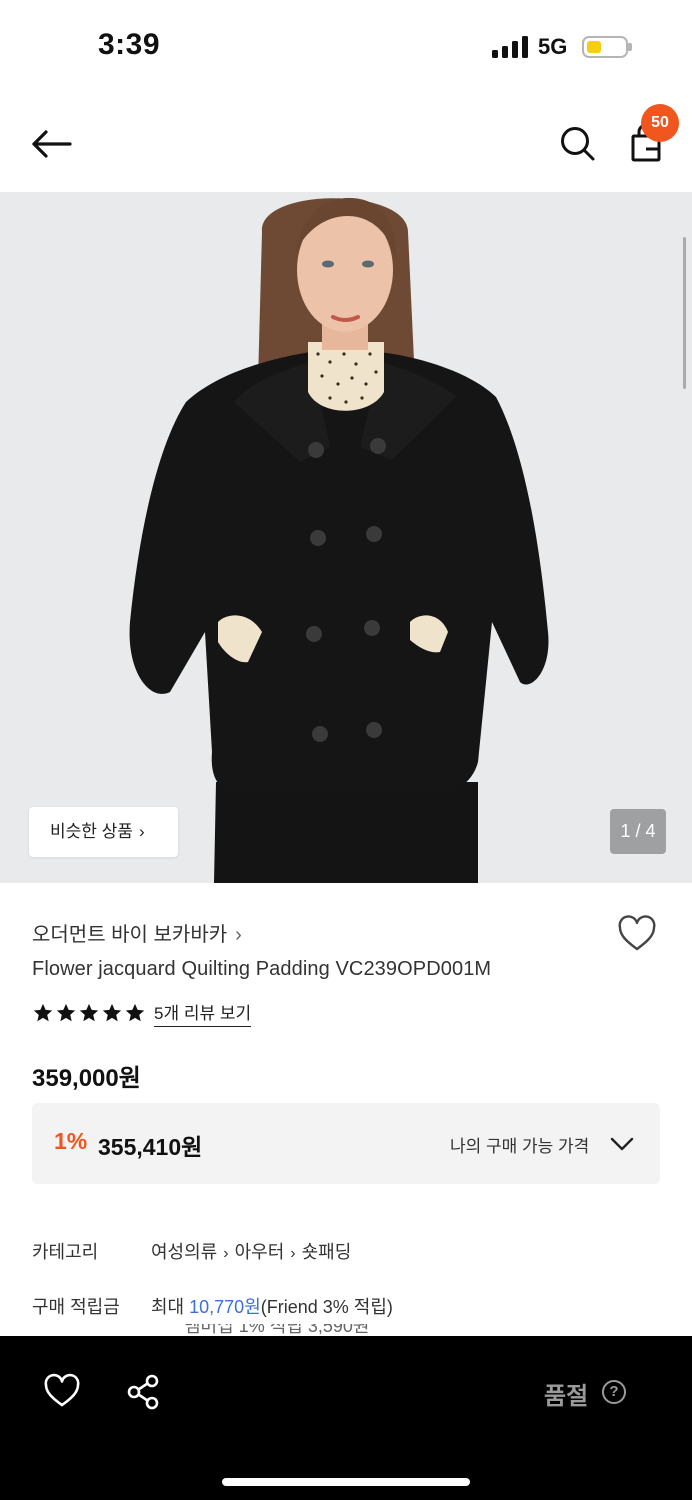 This screenshot has width=692, height=1500. Describe the element at coordinates (130, 935) in the screenshot. I see `brand-name: 오더먼트 바이 보카바카` at that location.